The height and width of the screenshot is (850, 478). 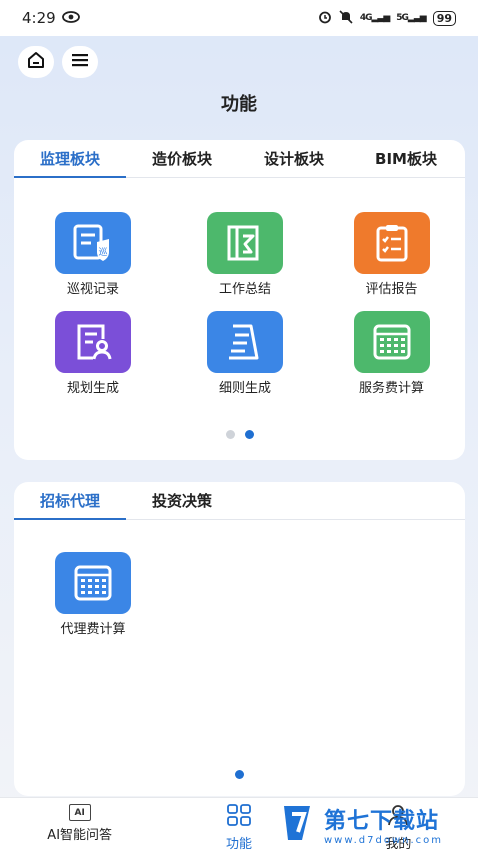 What do you see at coordinates (244, 289) in the screenshot?
I see `tile-label: 工作总结` at bounding box center [244, 289].